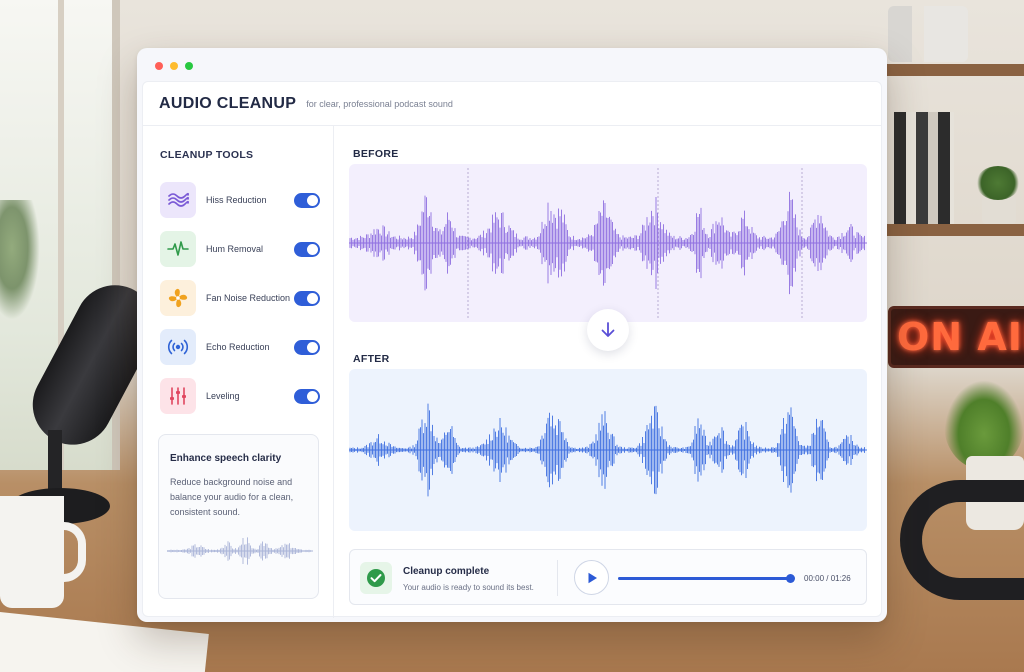 The width and height of the screenshot is (1024, 672). I want to click on before-waveform, so click(608, 243).